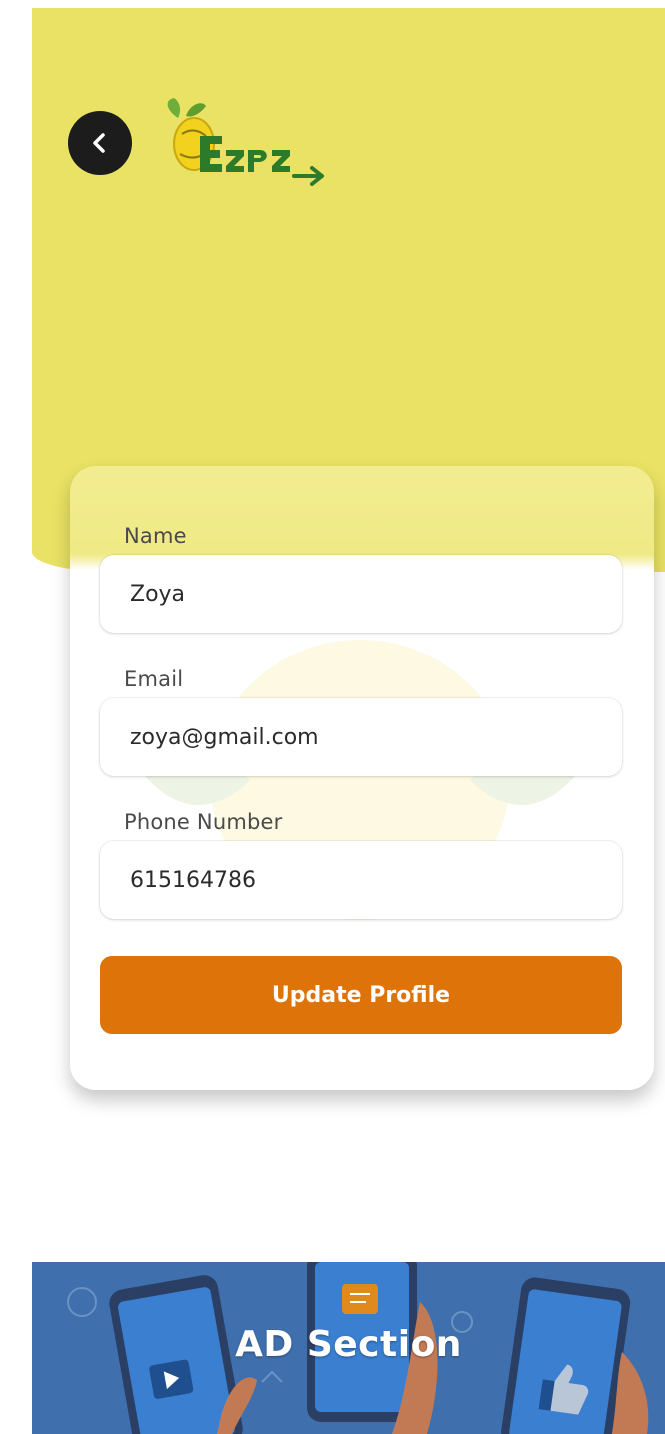  What do you see at coordinates (155, 536) in the screenshot?
I see `name-label: Name` at bounding box center [155, 536].